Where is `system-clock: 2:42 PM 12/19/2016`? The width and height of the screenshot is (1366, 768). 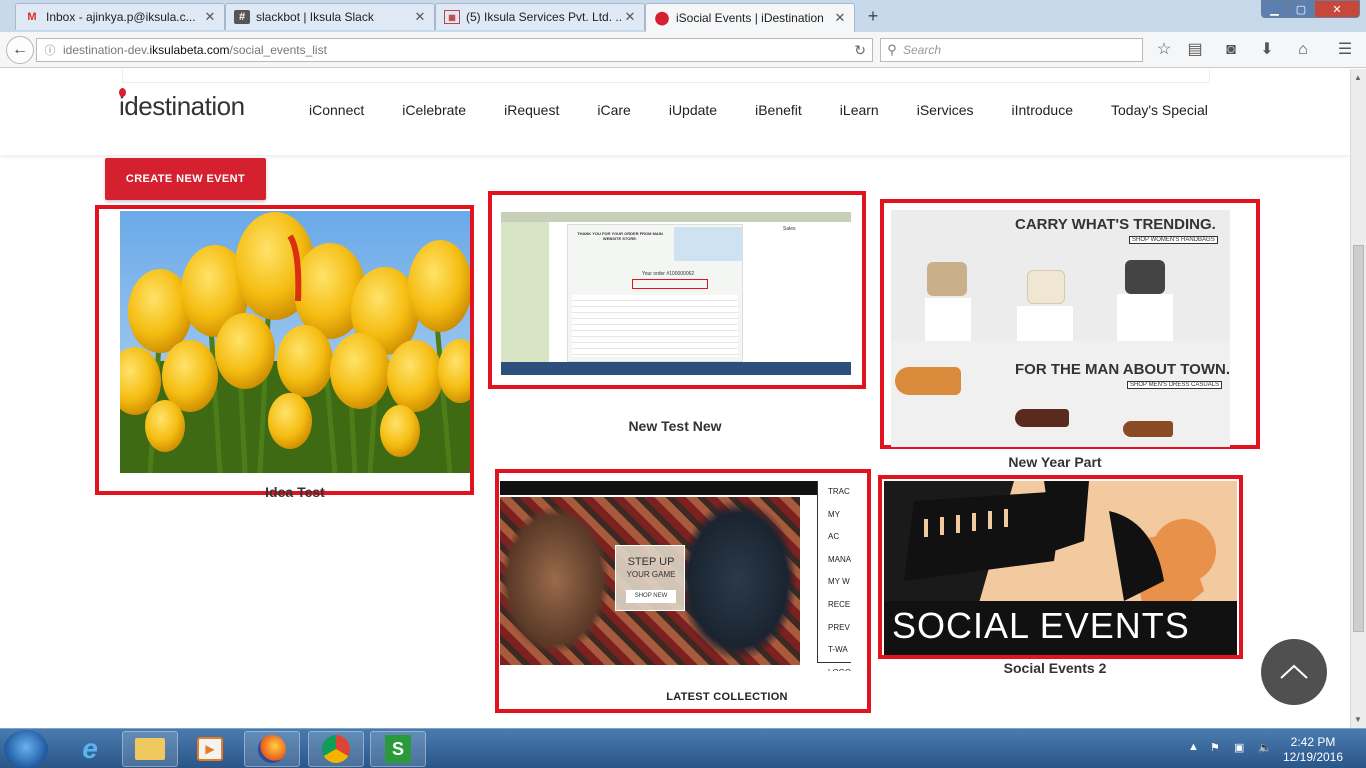
system-clock: 2:42 PM 12/19/2016 is located at coordinates (1313, 750).